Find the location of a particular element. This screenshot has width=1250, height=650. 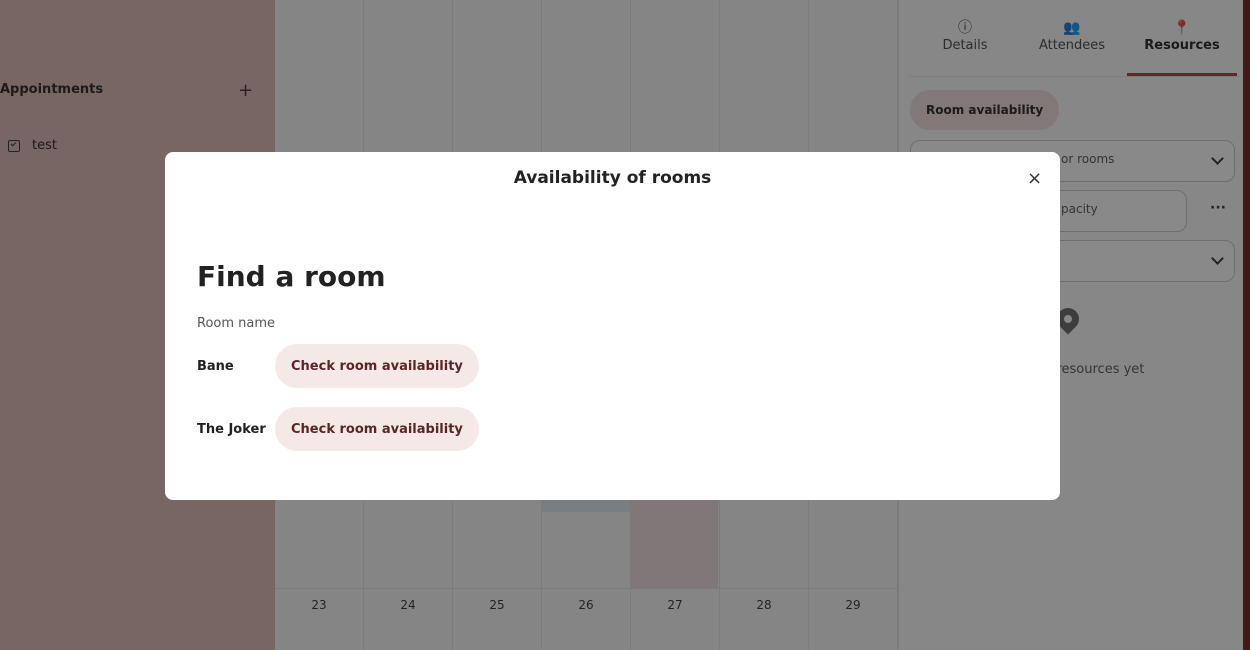

room-name: The Joker is located at coordinates (231, 429).